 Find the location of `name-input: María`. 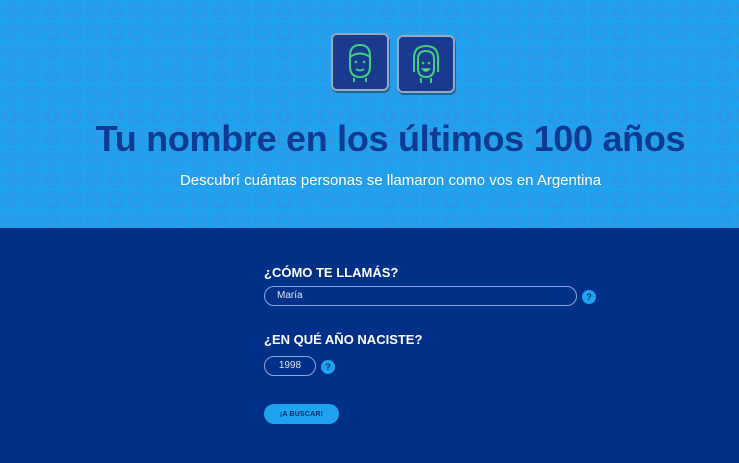

name-input: María is located at coordinates (420, 296).